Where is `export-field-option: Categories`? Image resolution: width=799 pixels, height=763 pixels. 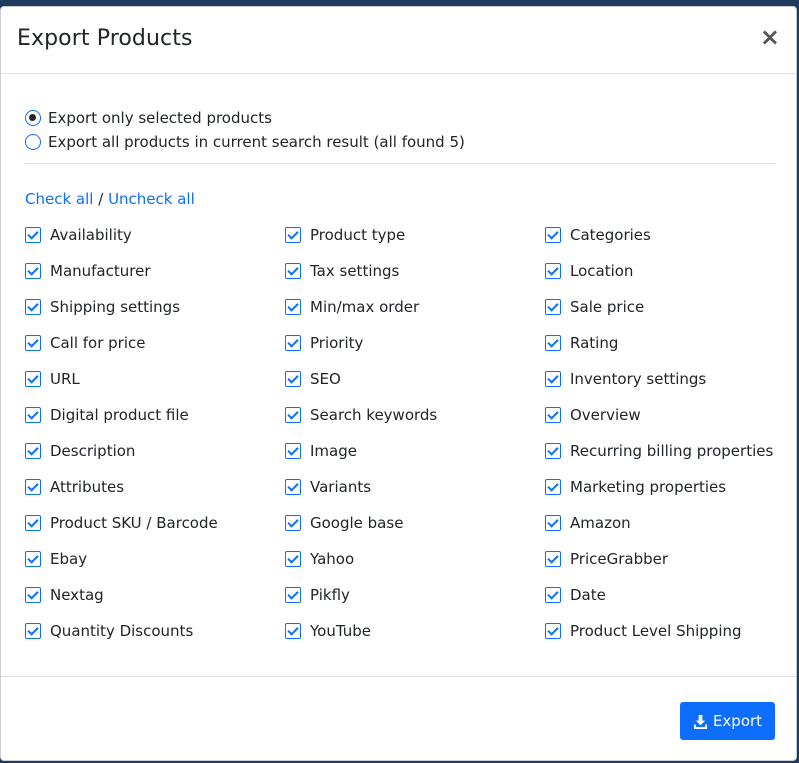
export-field-option: Categories is located at coordinates (598, 235).